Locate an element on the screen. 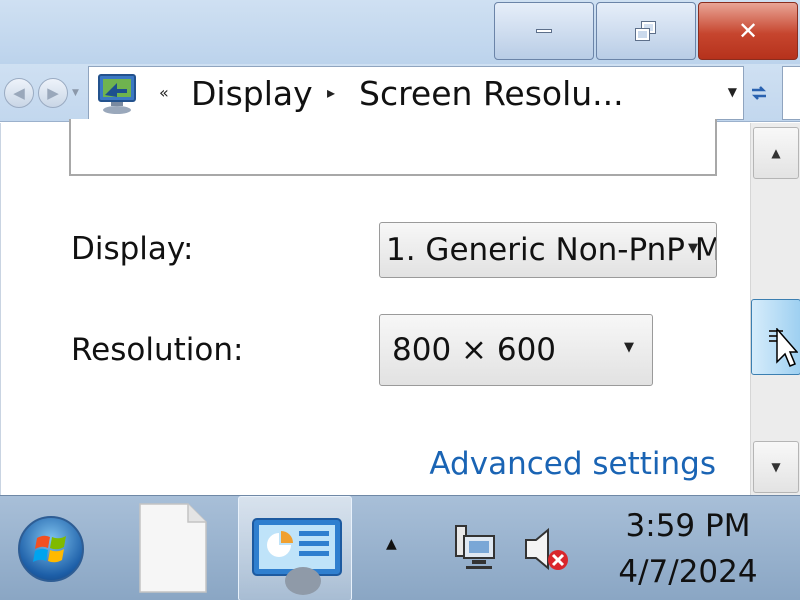  window-titlebar: ✕ is located at coordinates (400, 32).